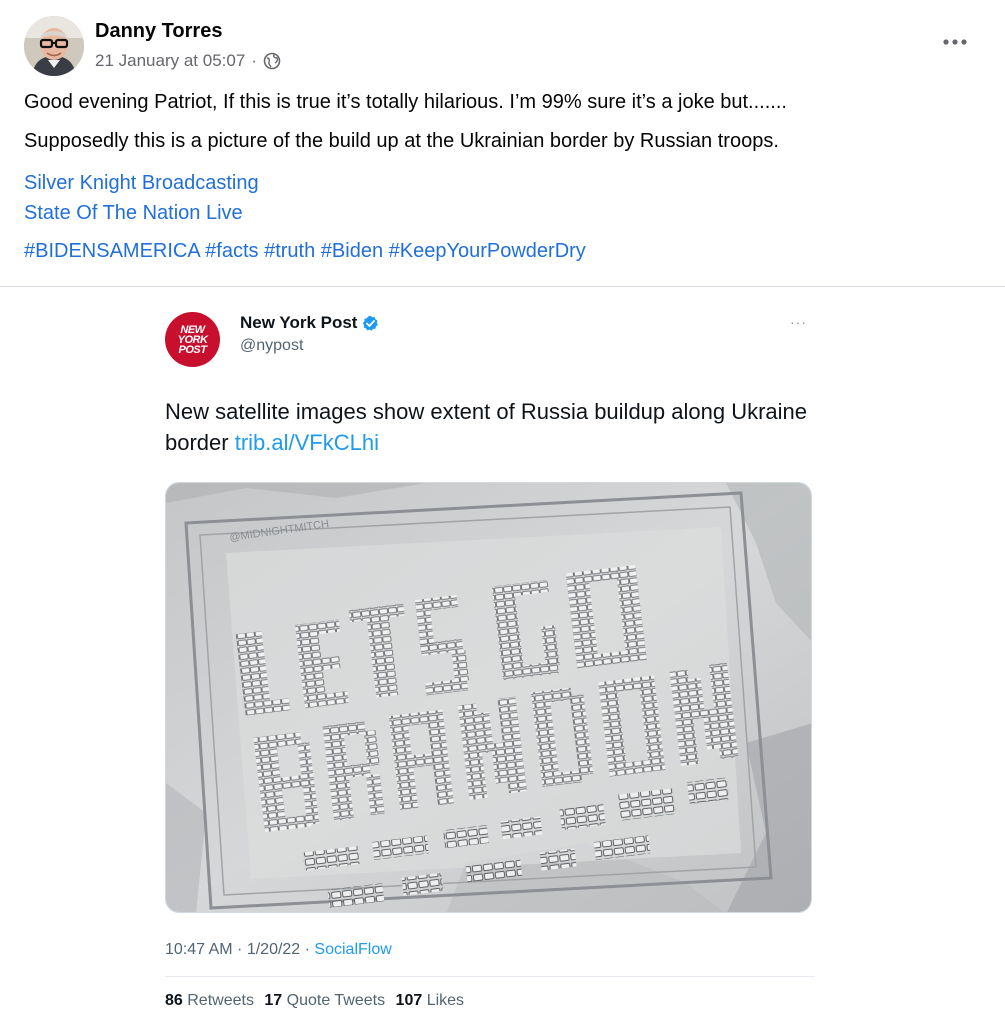 This screenshot has width=1005, height=1024. I want to click on tweet-more-icon: ···, so click(798, 322).